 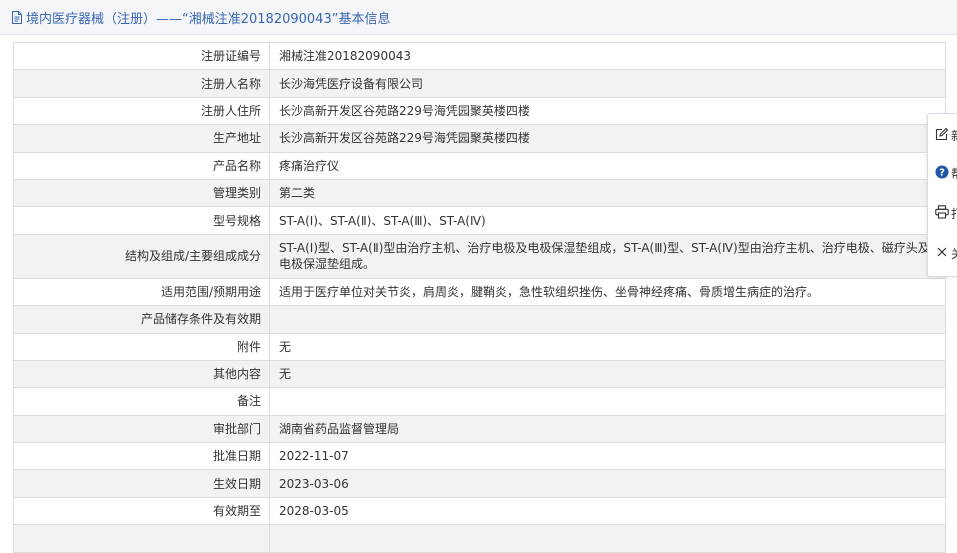 I want to click on table-row: 产品名称 疼痛治疗仪, so click(x=479, y=165).